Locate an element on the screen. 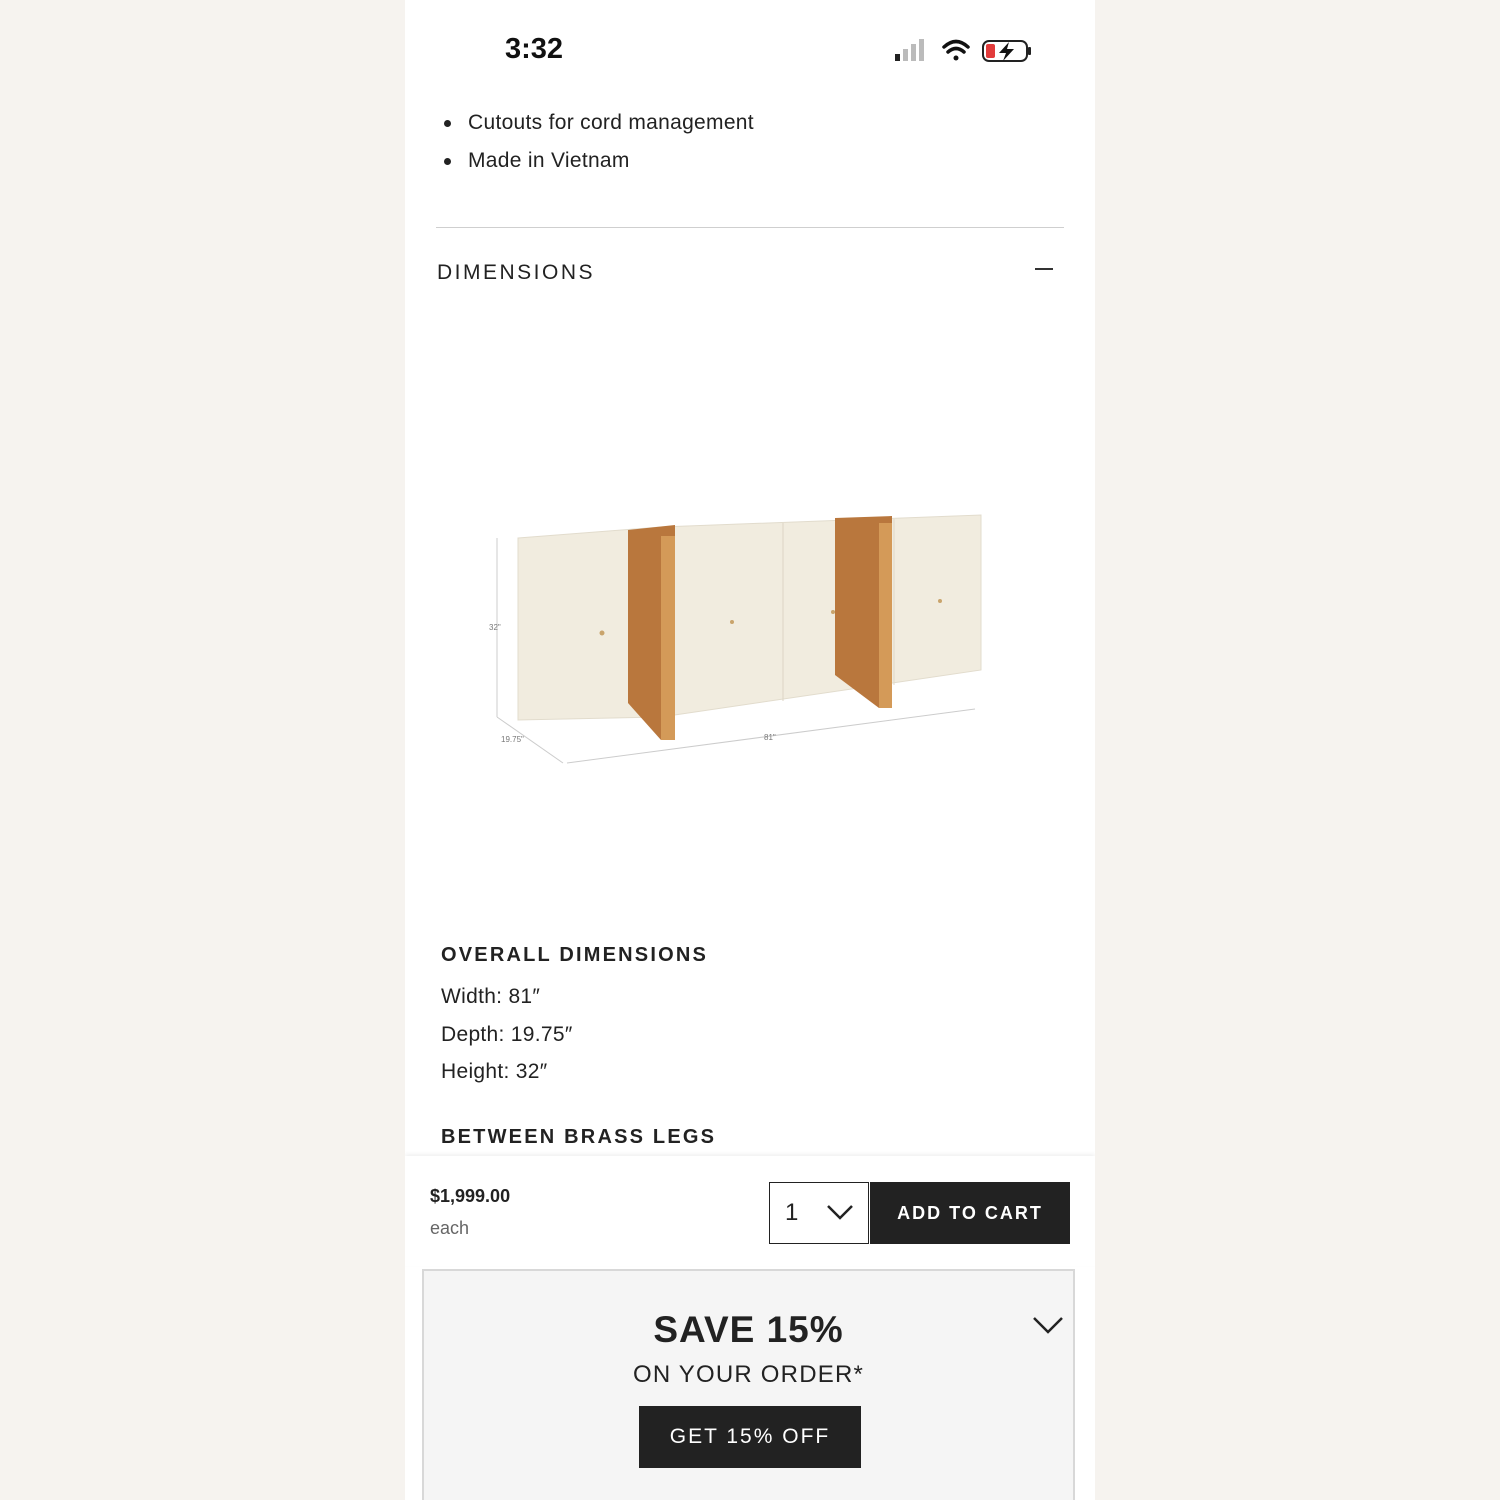 Image resolution: width=1500 pixels, height=1500 pixels. battery-charging-icon is located at coordinates (1006, 51).